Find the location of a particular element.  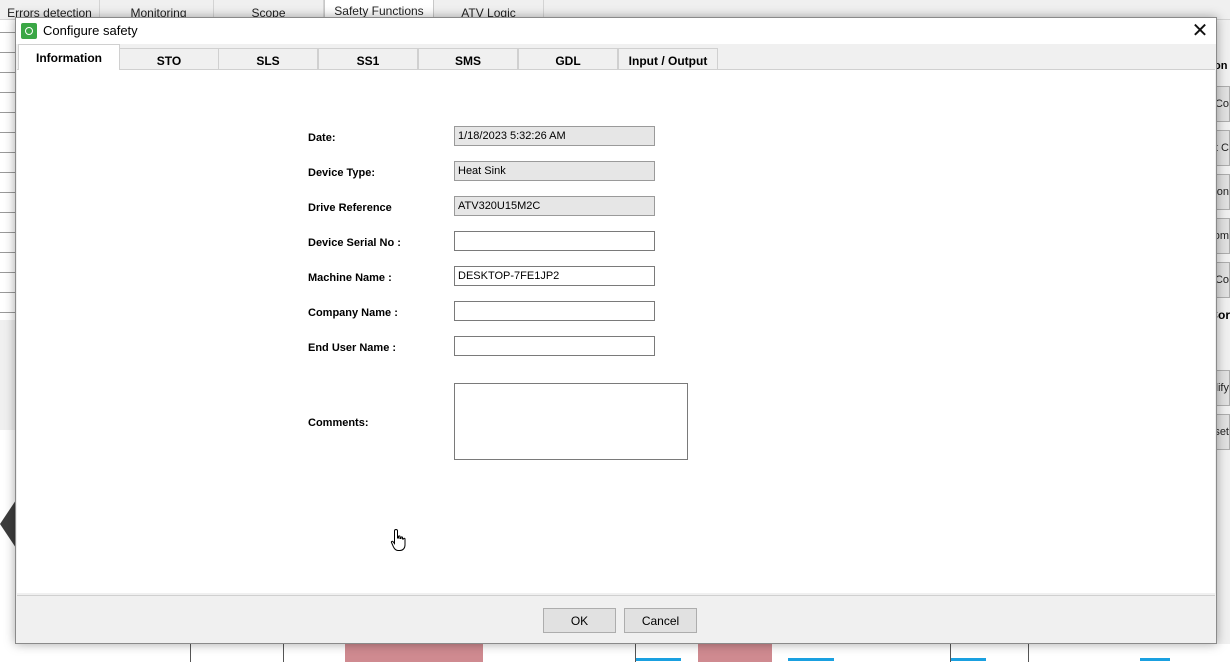

cancel-button: Cancel is located at coordinates (660, 620).